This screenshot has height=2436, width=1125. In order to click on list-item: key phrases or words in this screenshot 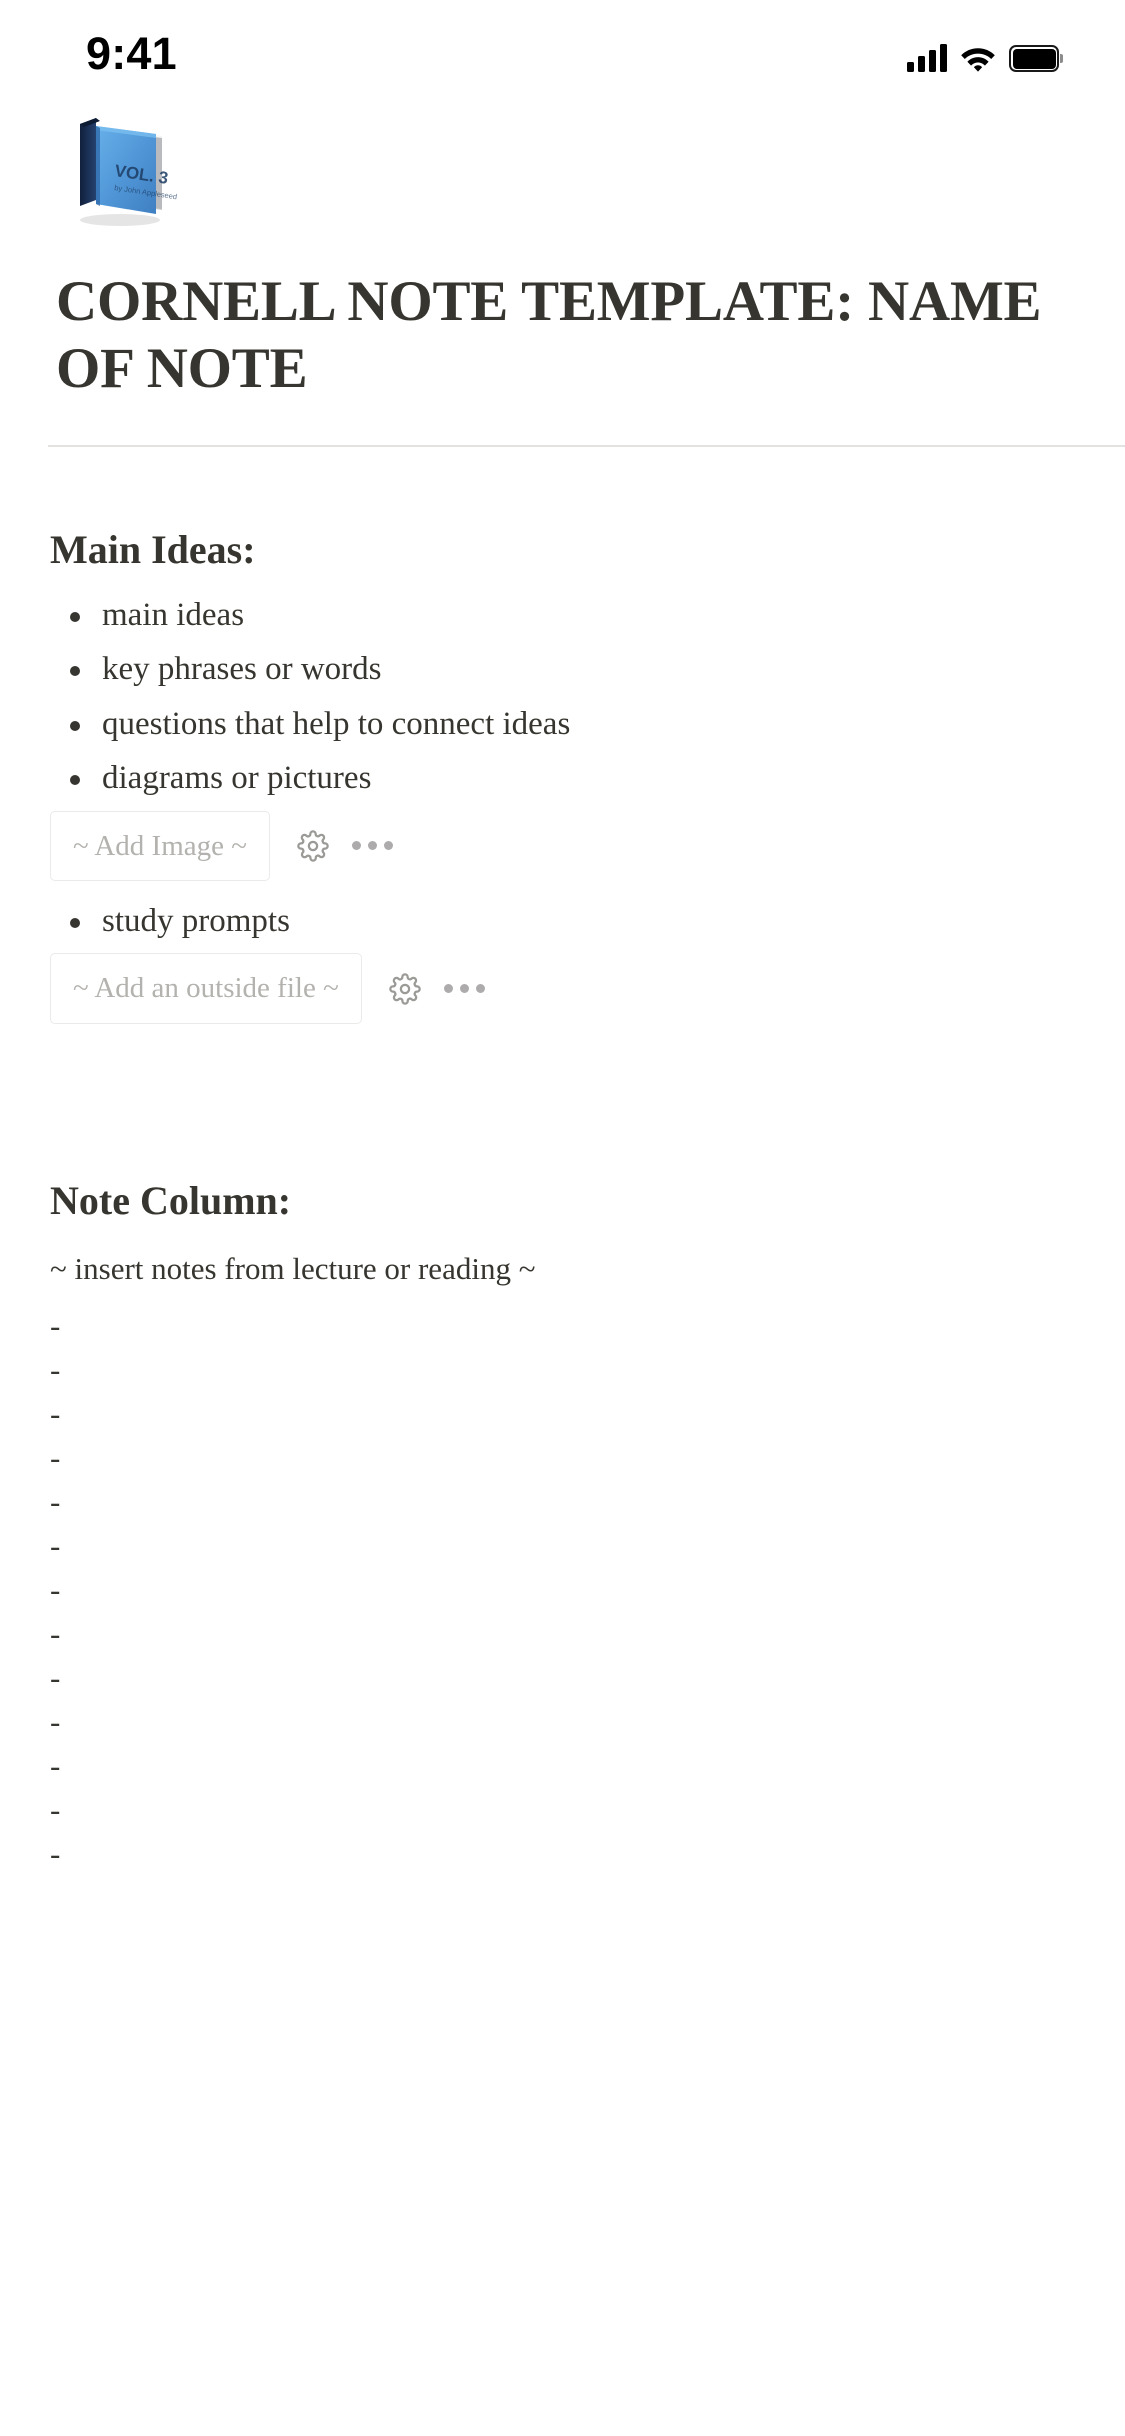, I will do `click(587, 669)`.